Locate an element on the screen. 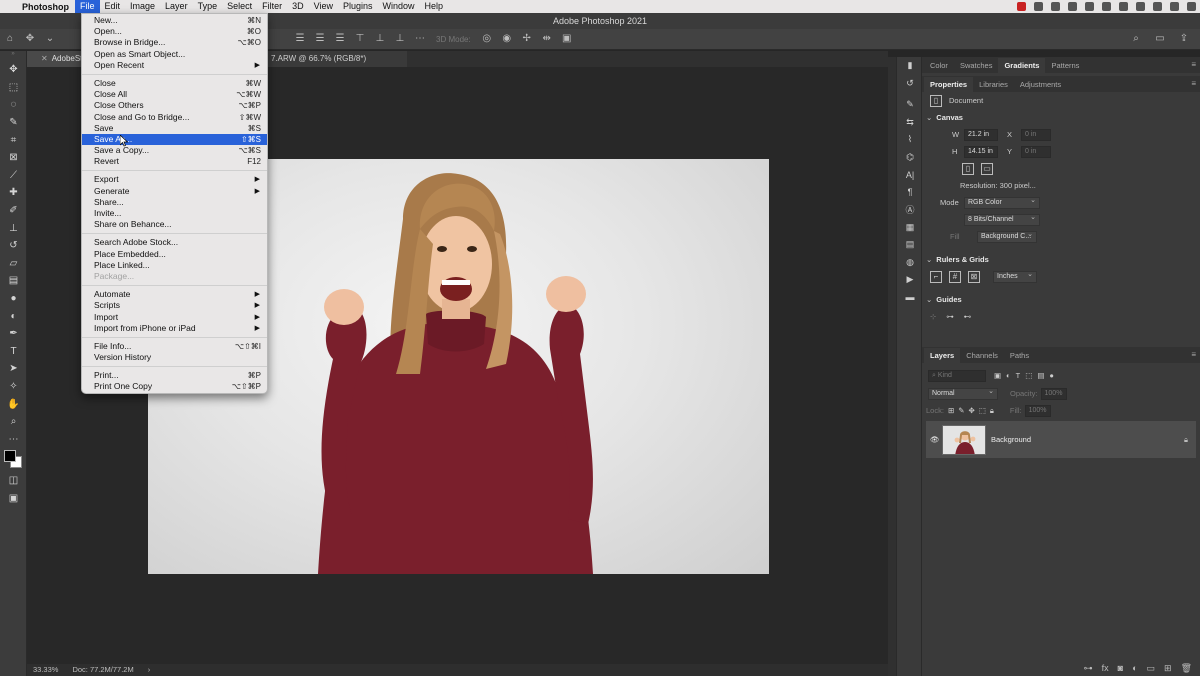 This screenshot has width=1200, height=676. file-menu-item-automate: Automate ▶ is located at coordinates (174, 294).